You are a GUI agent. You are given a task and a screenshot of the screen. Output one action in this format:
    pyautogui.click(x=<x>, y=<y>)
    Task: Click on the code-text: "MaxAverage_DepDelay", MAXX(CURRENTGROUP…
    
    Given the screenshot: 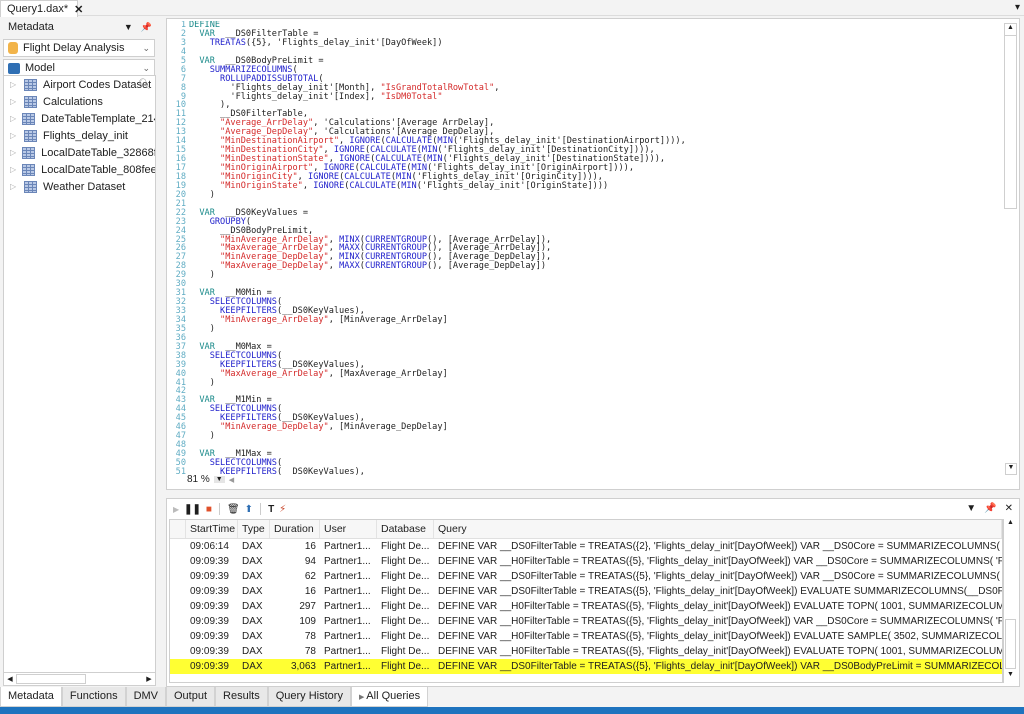 What is the action you would take?
    pyautogui.click(x=367, y=266)
    